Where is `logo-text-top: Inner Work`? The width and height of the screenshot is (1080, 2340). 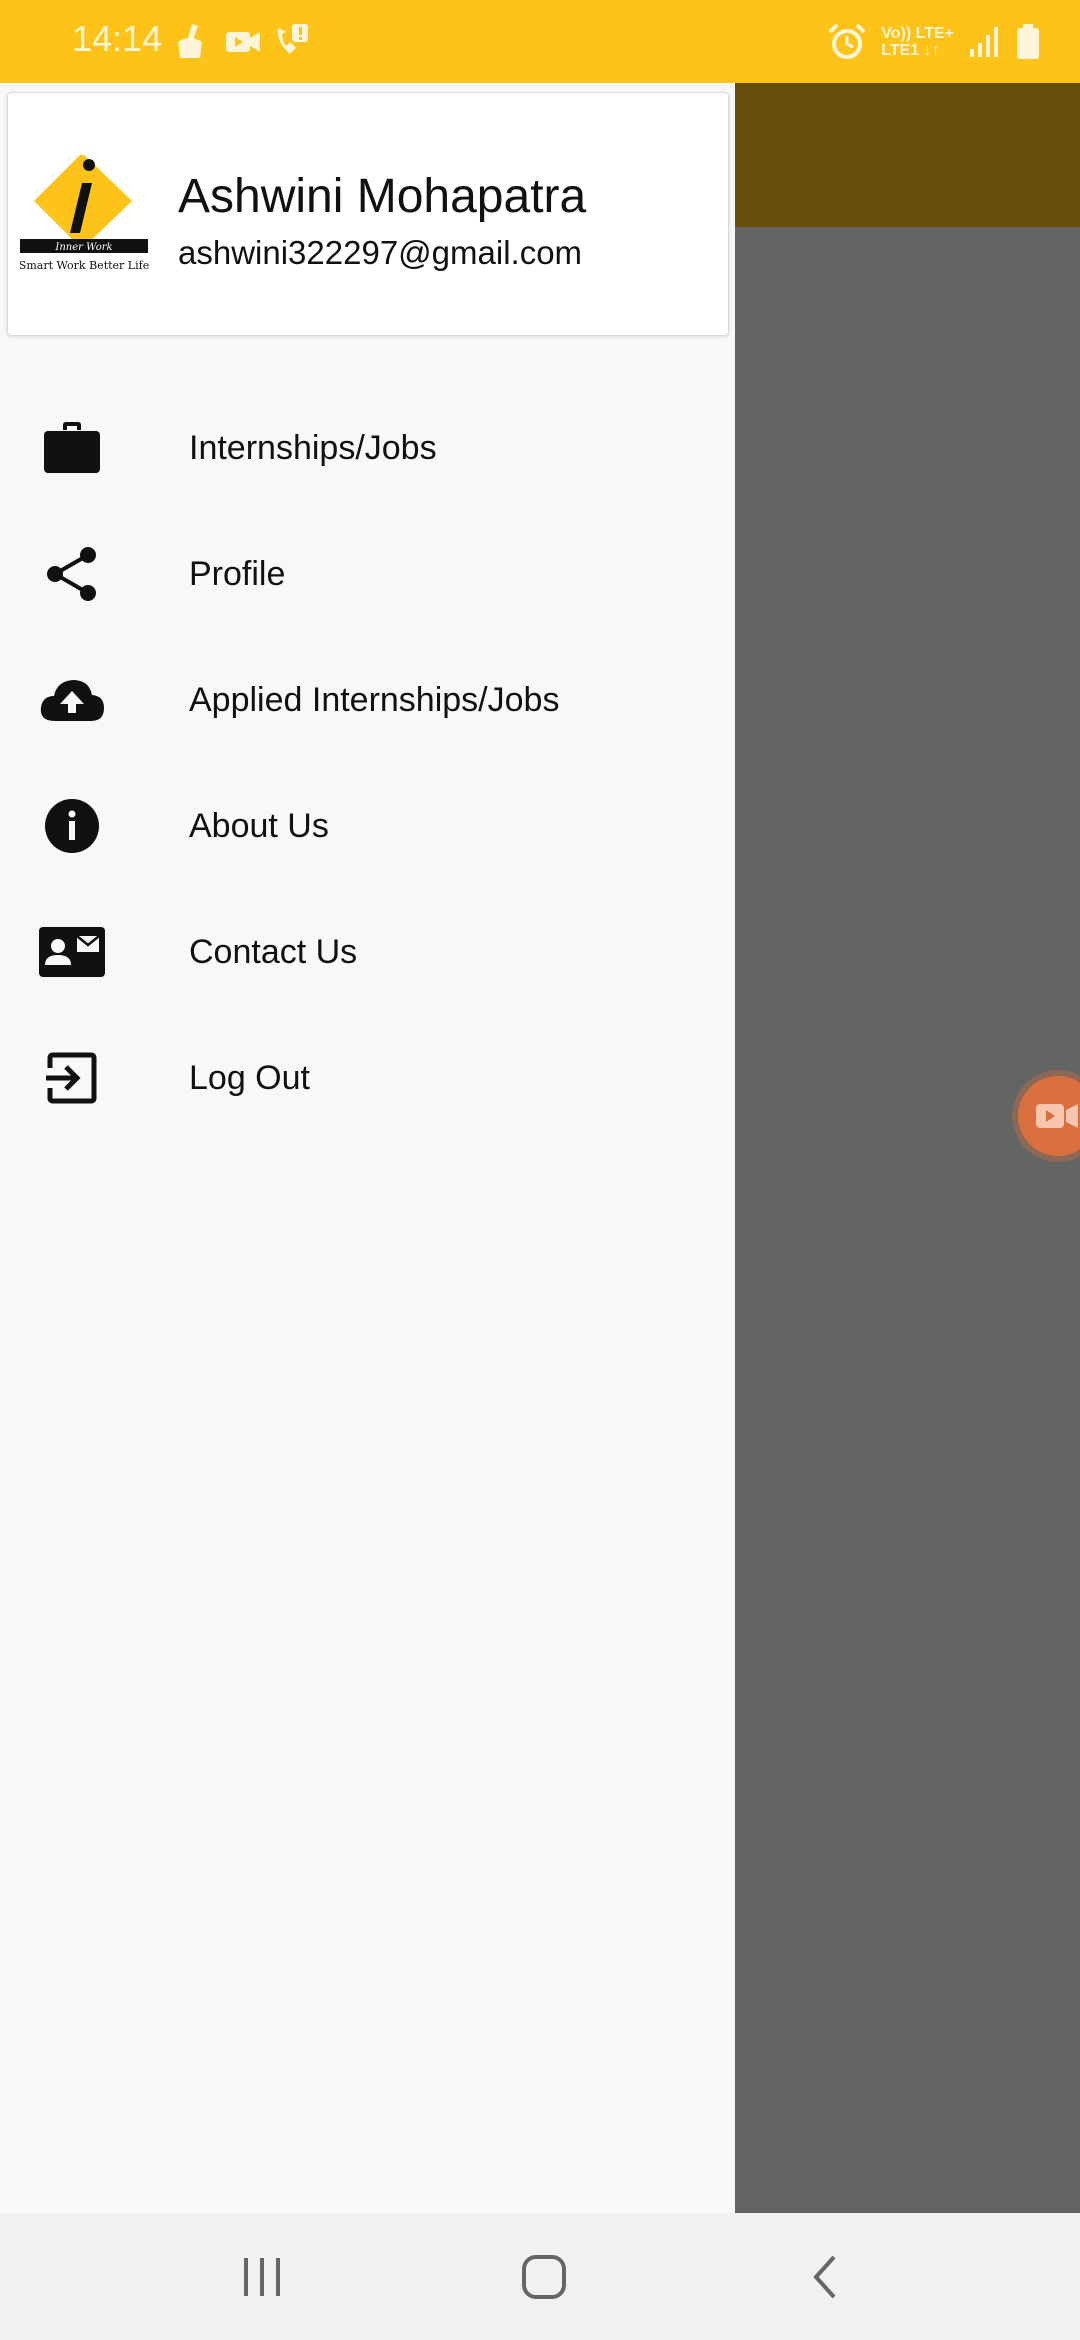 logo-text-top: Inner Work is located at coordinates (83, 247).